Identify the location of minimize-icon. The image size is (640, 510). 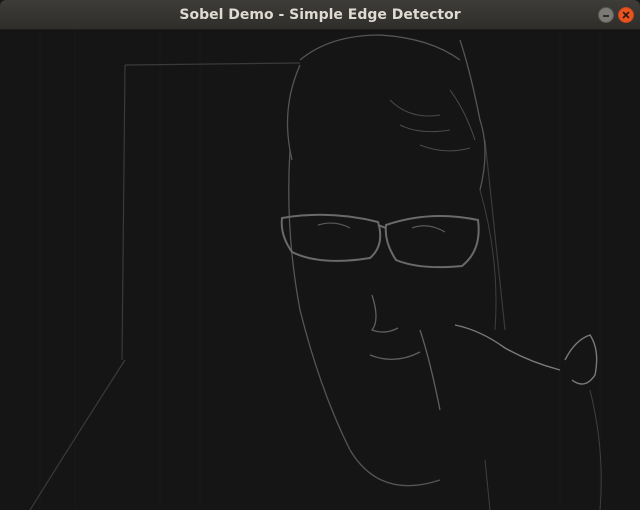
(606, 16).